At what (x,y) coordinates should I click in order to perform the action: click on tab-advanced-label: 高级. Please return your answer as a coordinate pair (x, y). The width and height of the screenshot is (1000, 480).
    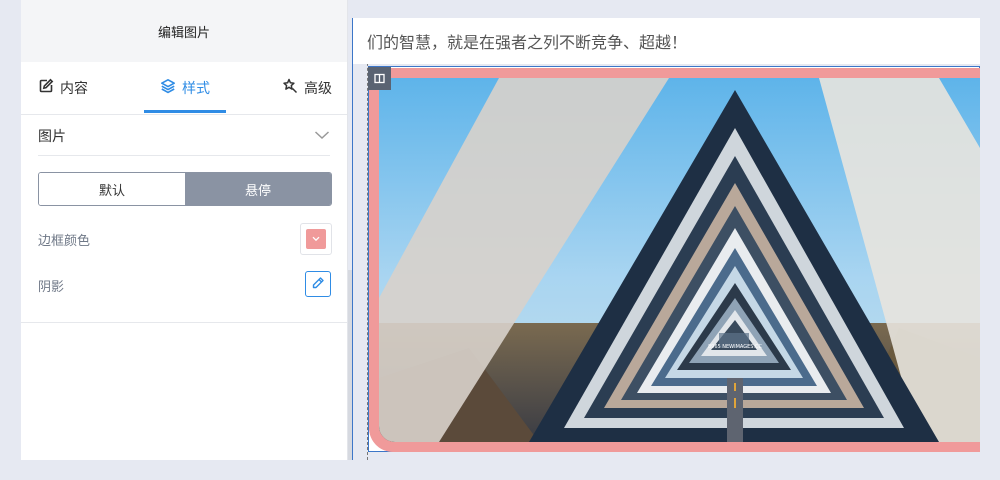
    Looking at the image, I should click on (318, 88).